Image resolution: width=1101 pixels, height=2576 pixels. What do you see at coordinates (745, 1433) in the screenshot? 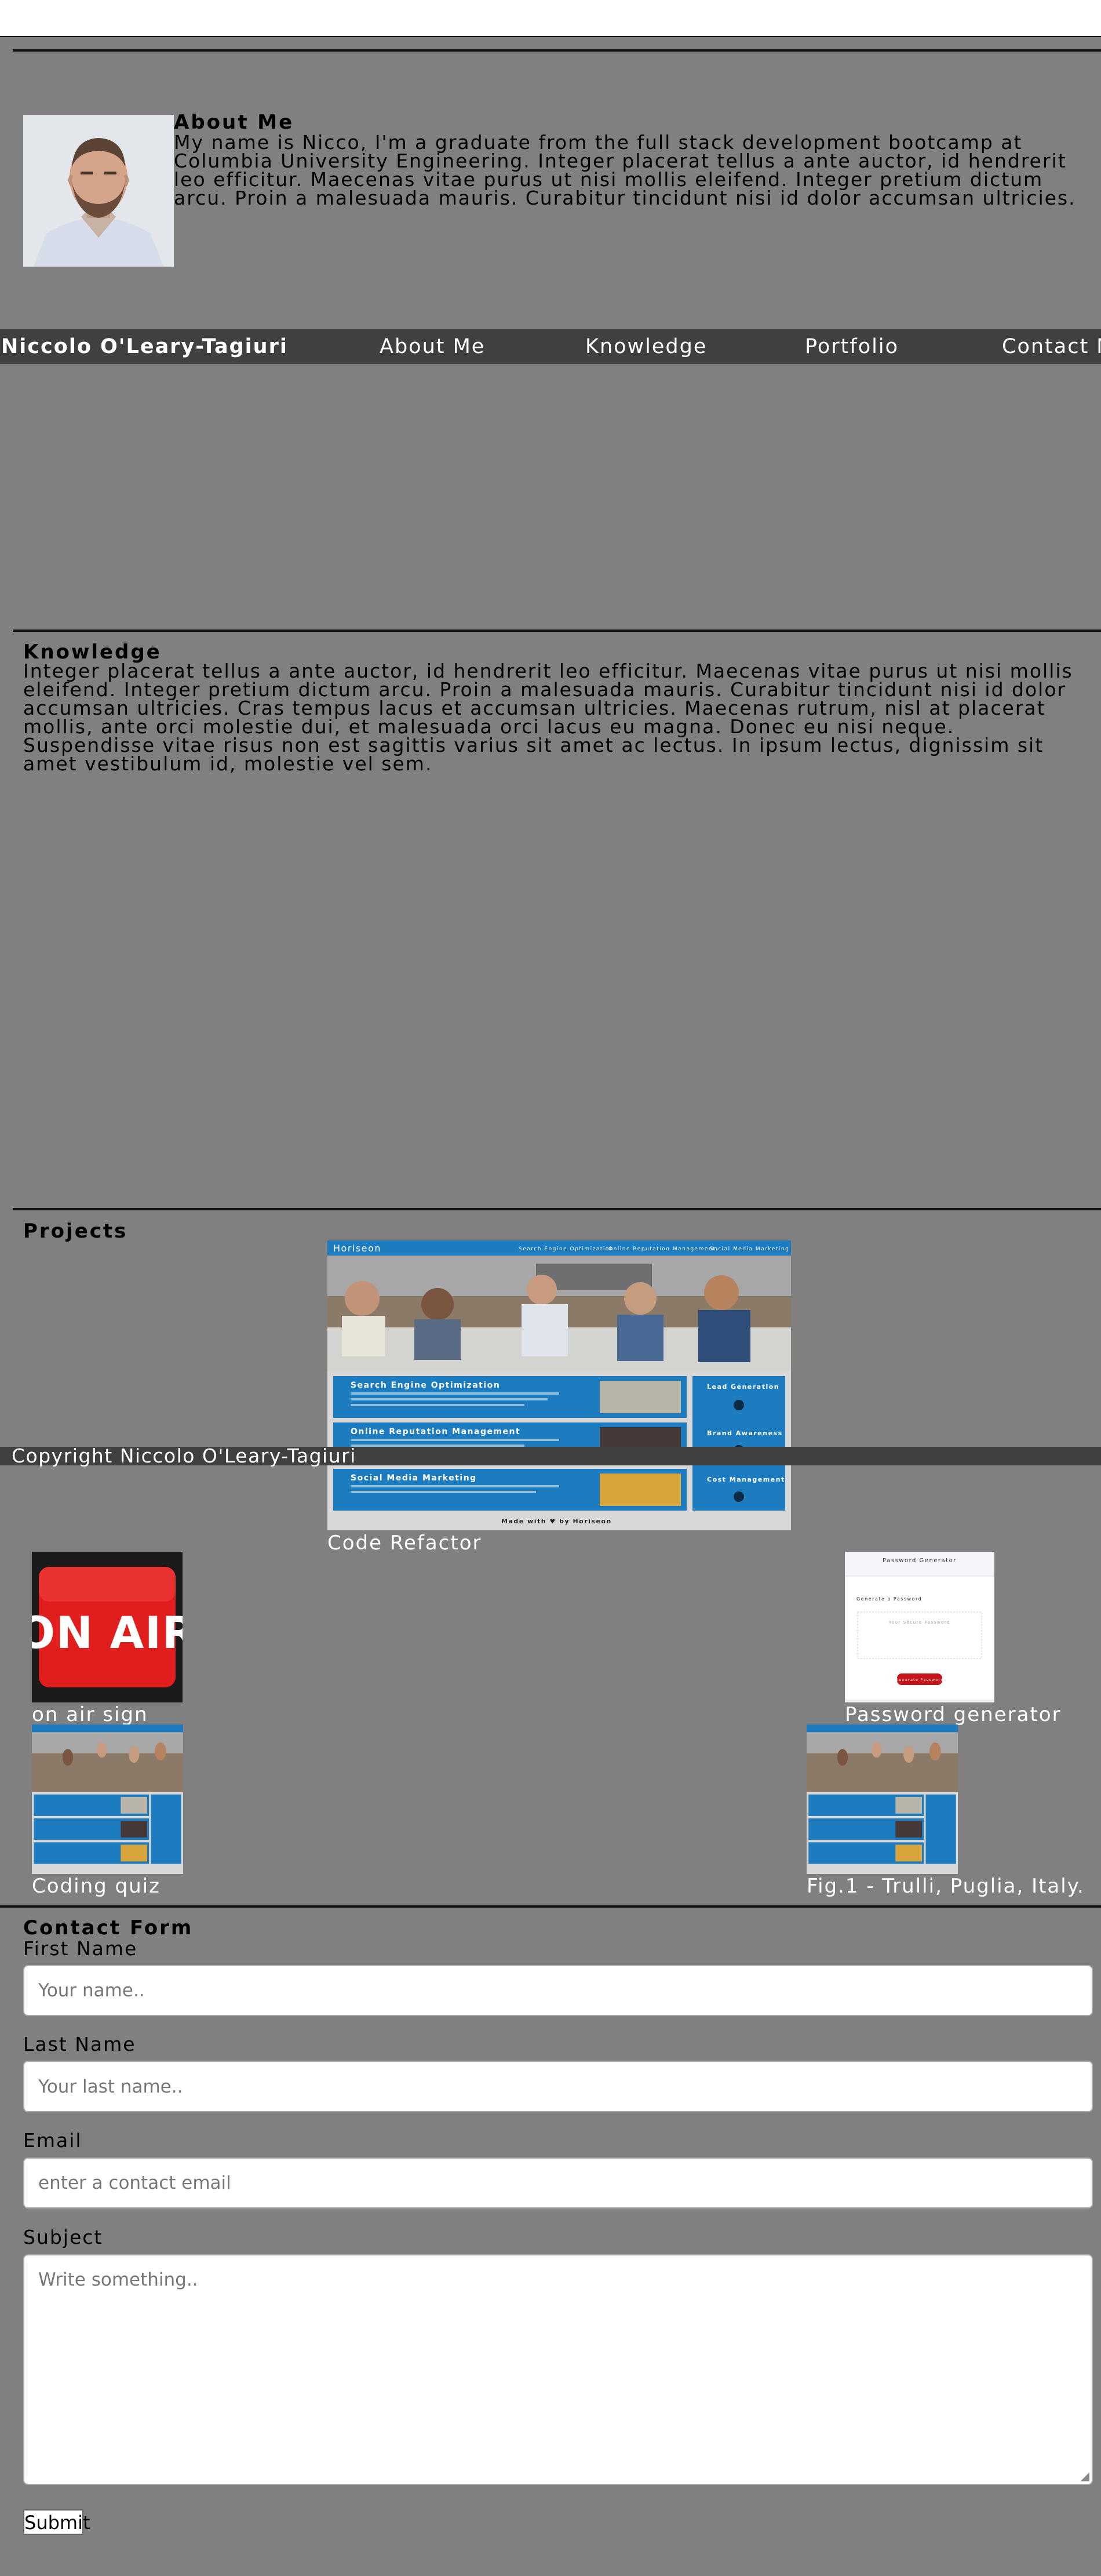
I see `svg-text: Brand Awareness` at bounding box center [745, 1433].